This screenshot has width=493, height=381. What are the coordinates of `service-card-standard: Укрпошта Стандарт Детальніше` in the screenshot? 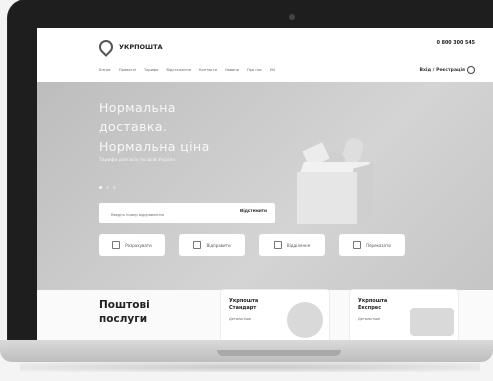 It's located at (275, 315).